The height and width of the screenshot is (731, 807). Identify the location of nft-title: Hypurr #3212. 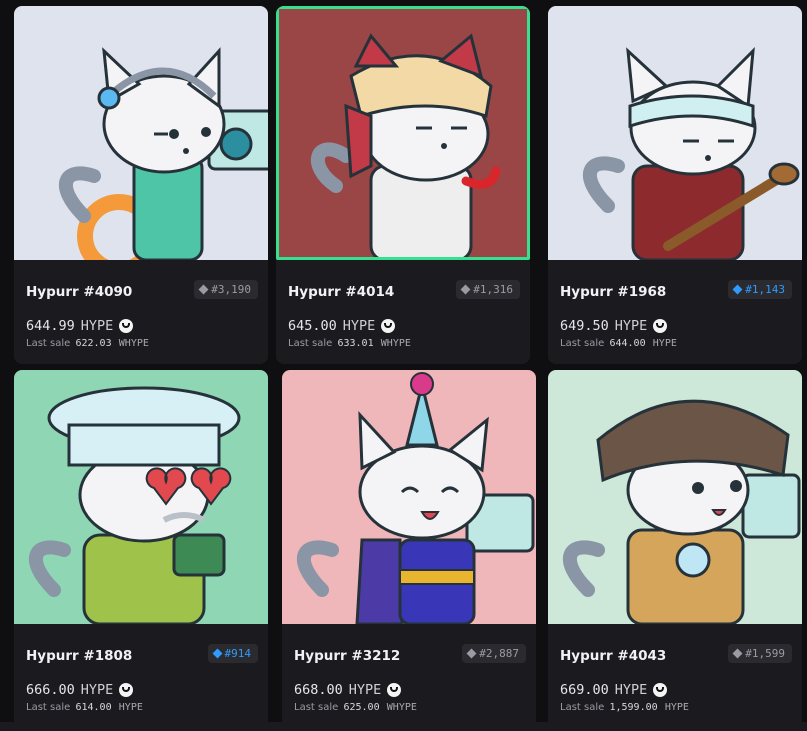
(347, 656).